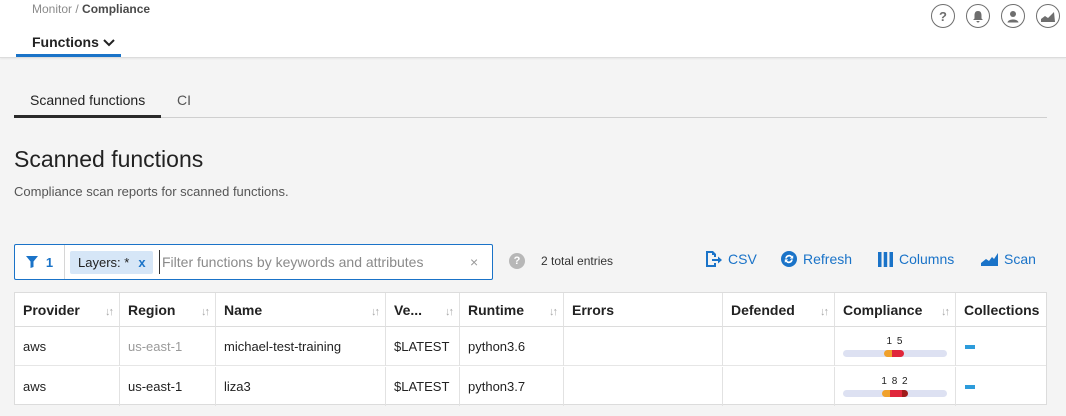  Describe the element at coordinates (141, 262) in the screenshot. I see `remove-chip-icon: x` at that location.